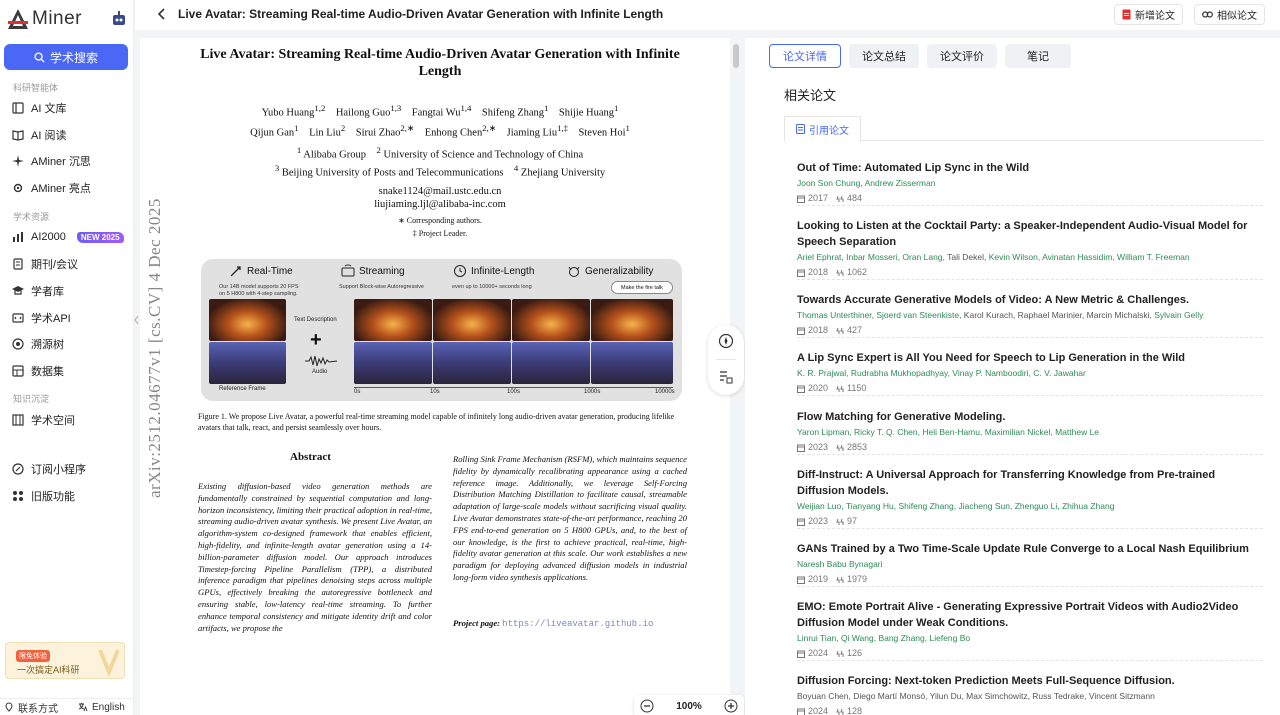  I want to click on author-name: William T. Freeman, so click(1153, 257).